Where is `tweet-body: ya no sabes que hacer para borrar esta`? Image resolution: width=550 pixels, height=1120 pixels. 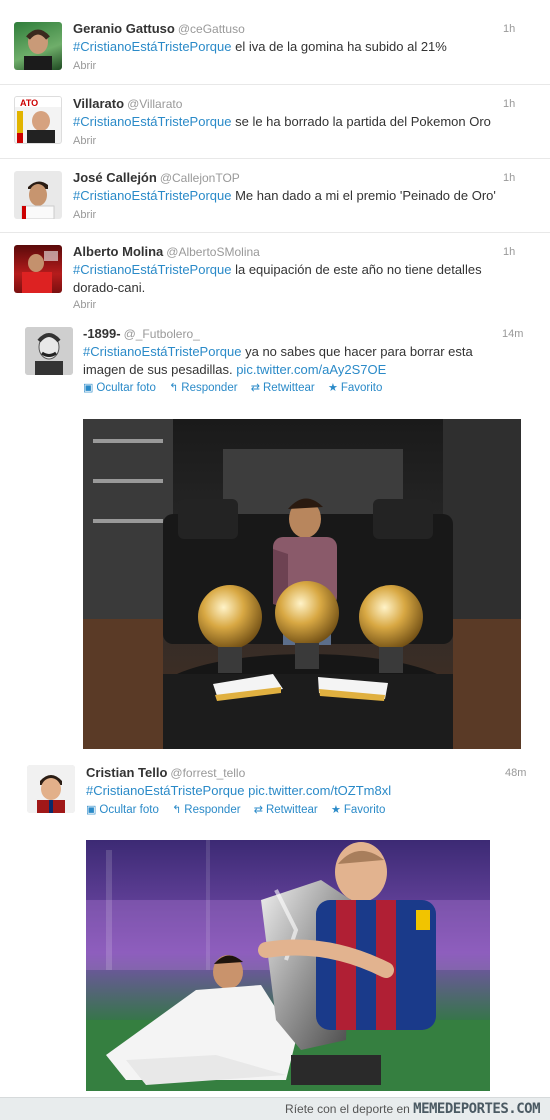
tweet-body: ya no sabes que hacer para borrar esta is located at coordinates (357, 351).